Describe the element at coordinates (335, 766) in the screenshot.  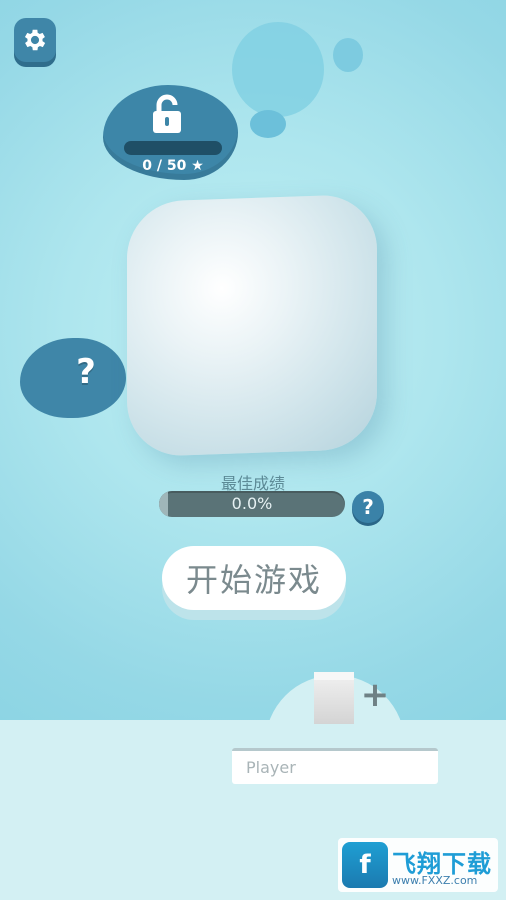
I see `player-name-input` at that location.